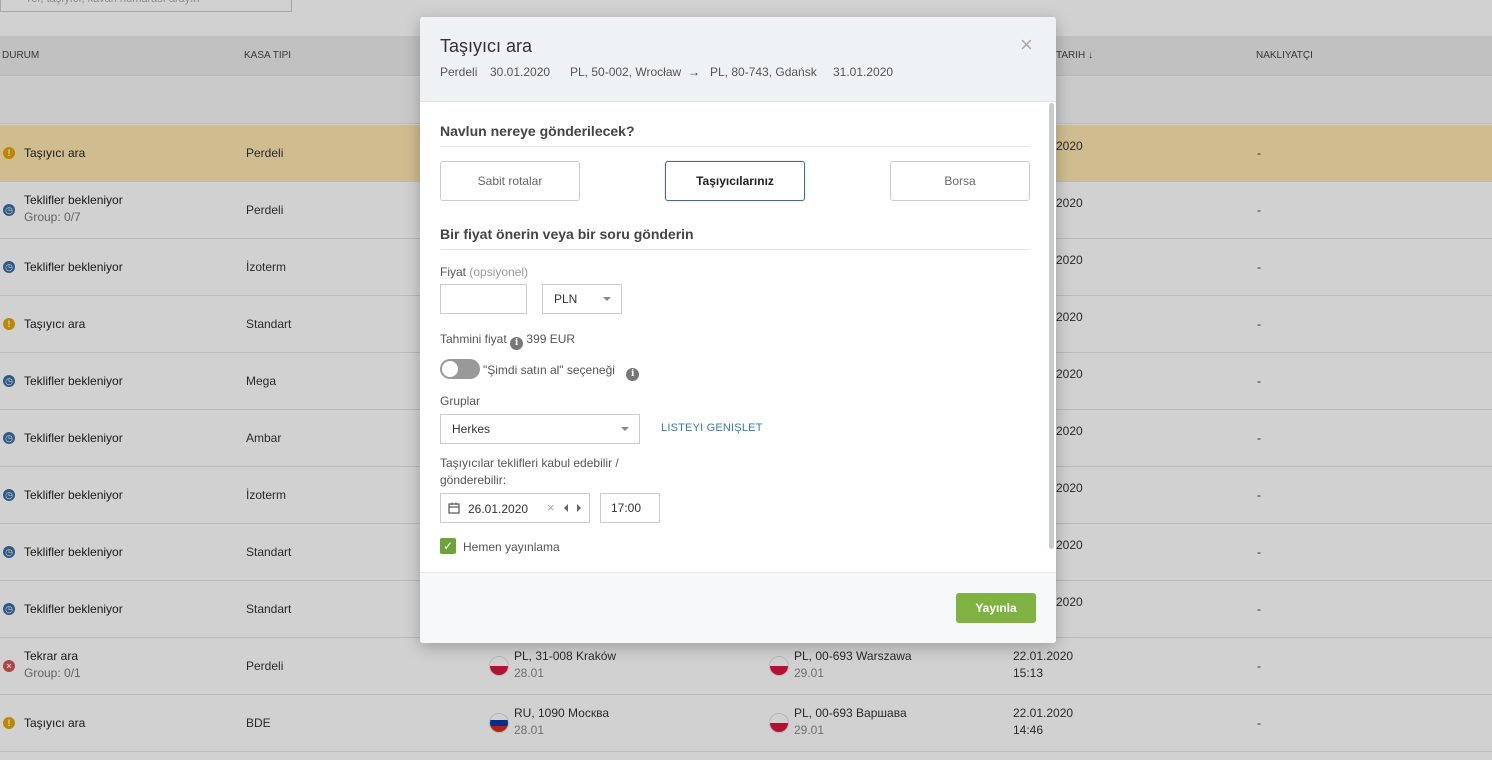 This screenshot has width=1492, height=760. Describe the element at coordinates (579, 508) in the screenshot. I see `chevron-right-icon` at that location.